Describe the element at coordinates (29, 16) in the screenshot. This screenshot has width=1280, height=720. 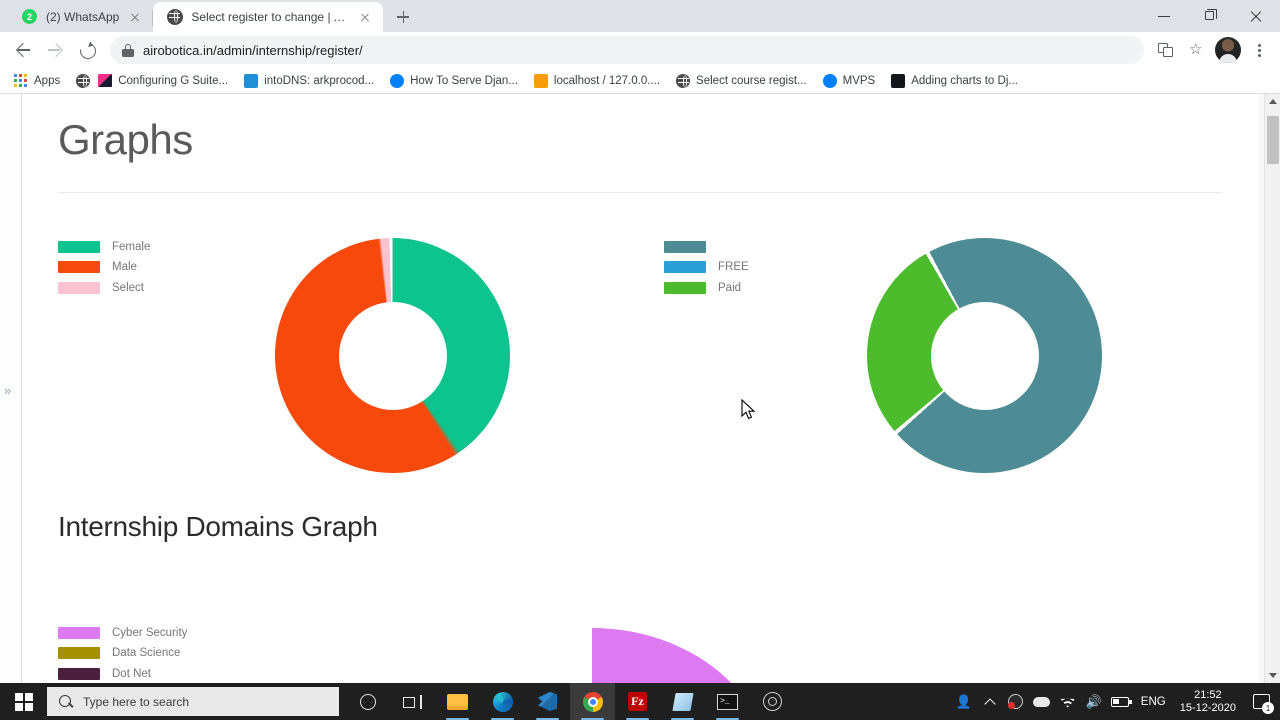
I see `whatsapp-badge: 2` at that location.